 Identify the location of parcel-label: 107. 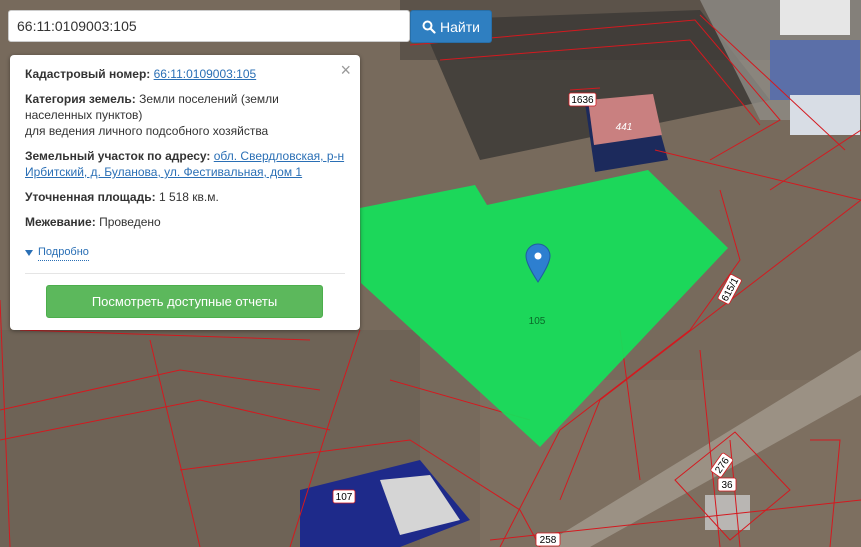
(344, 497).